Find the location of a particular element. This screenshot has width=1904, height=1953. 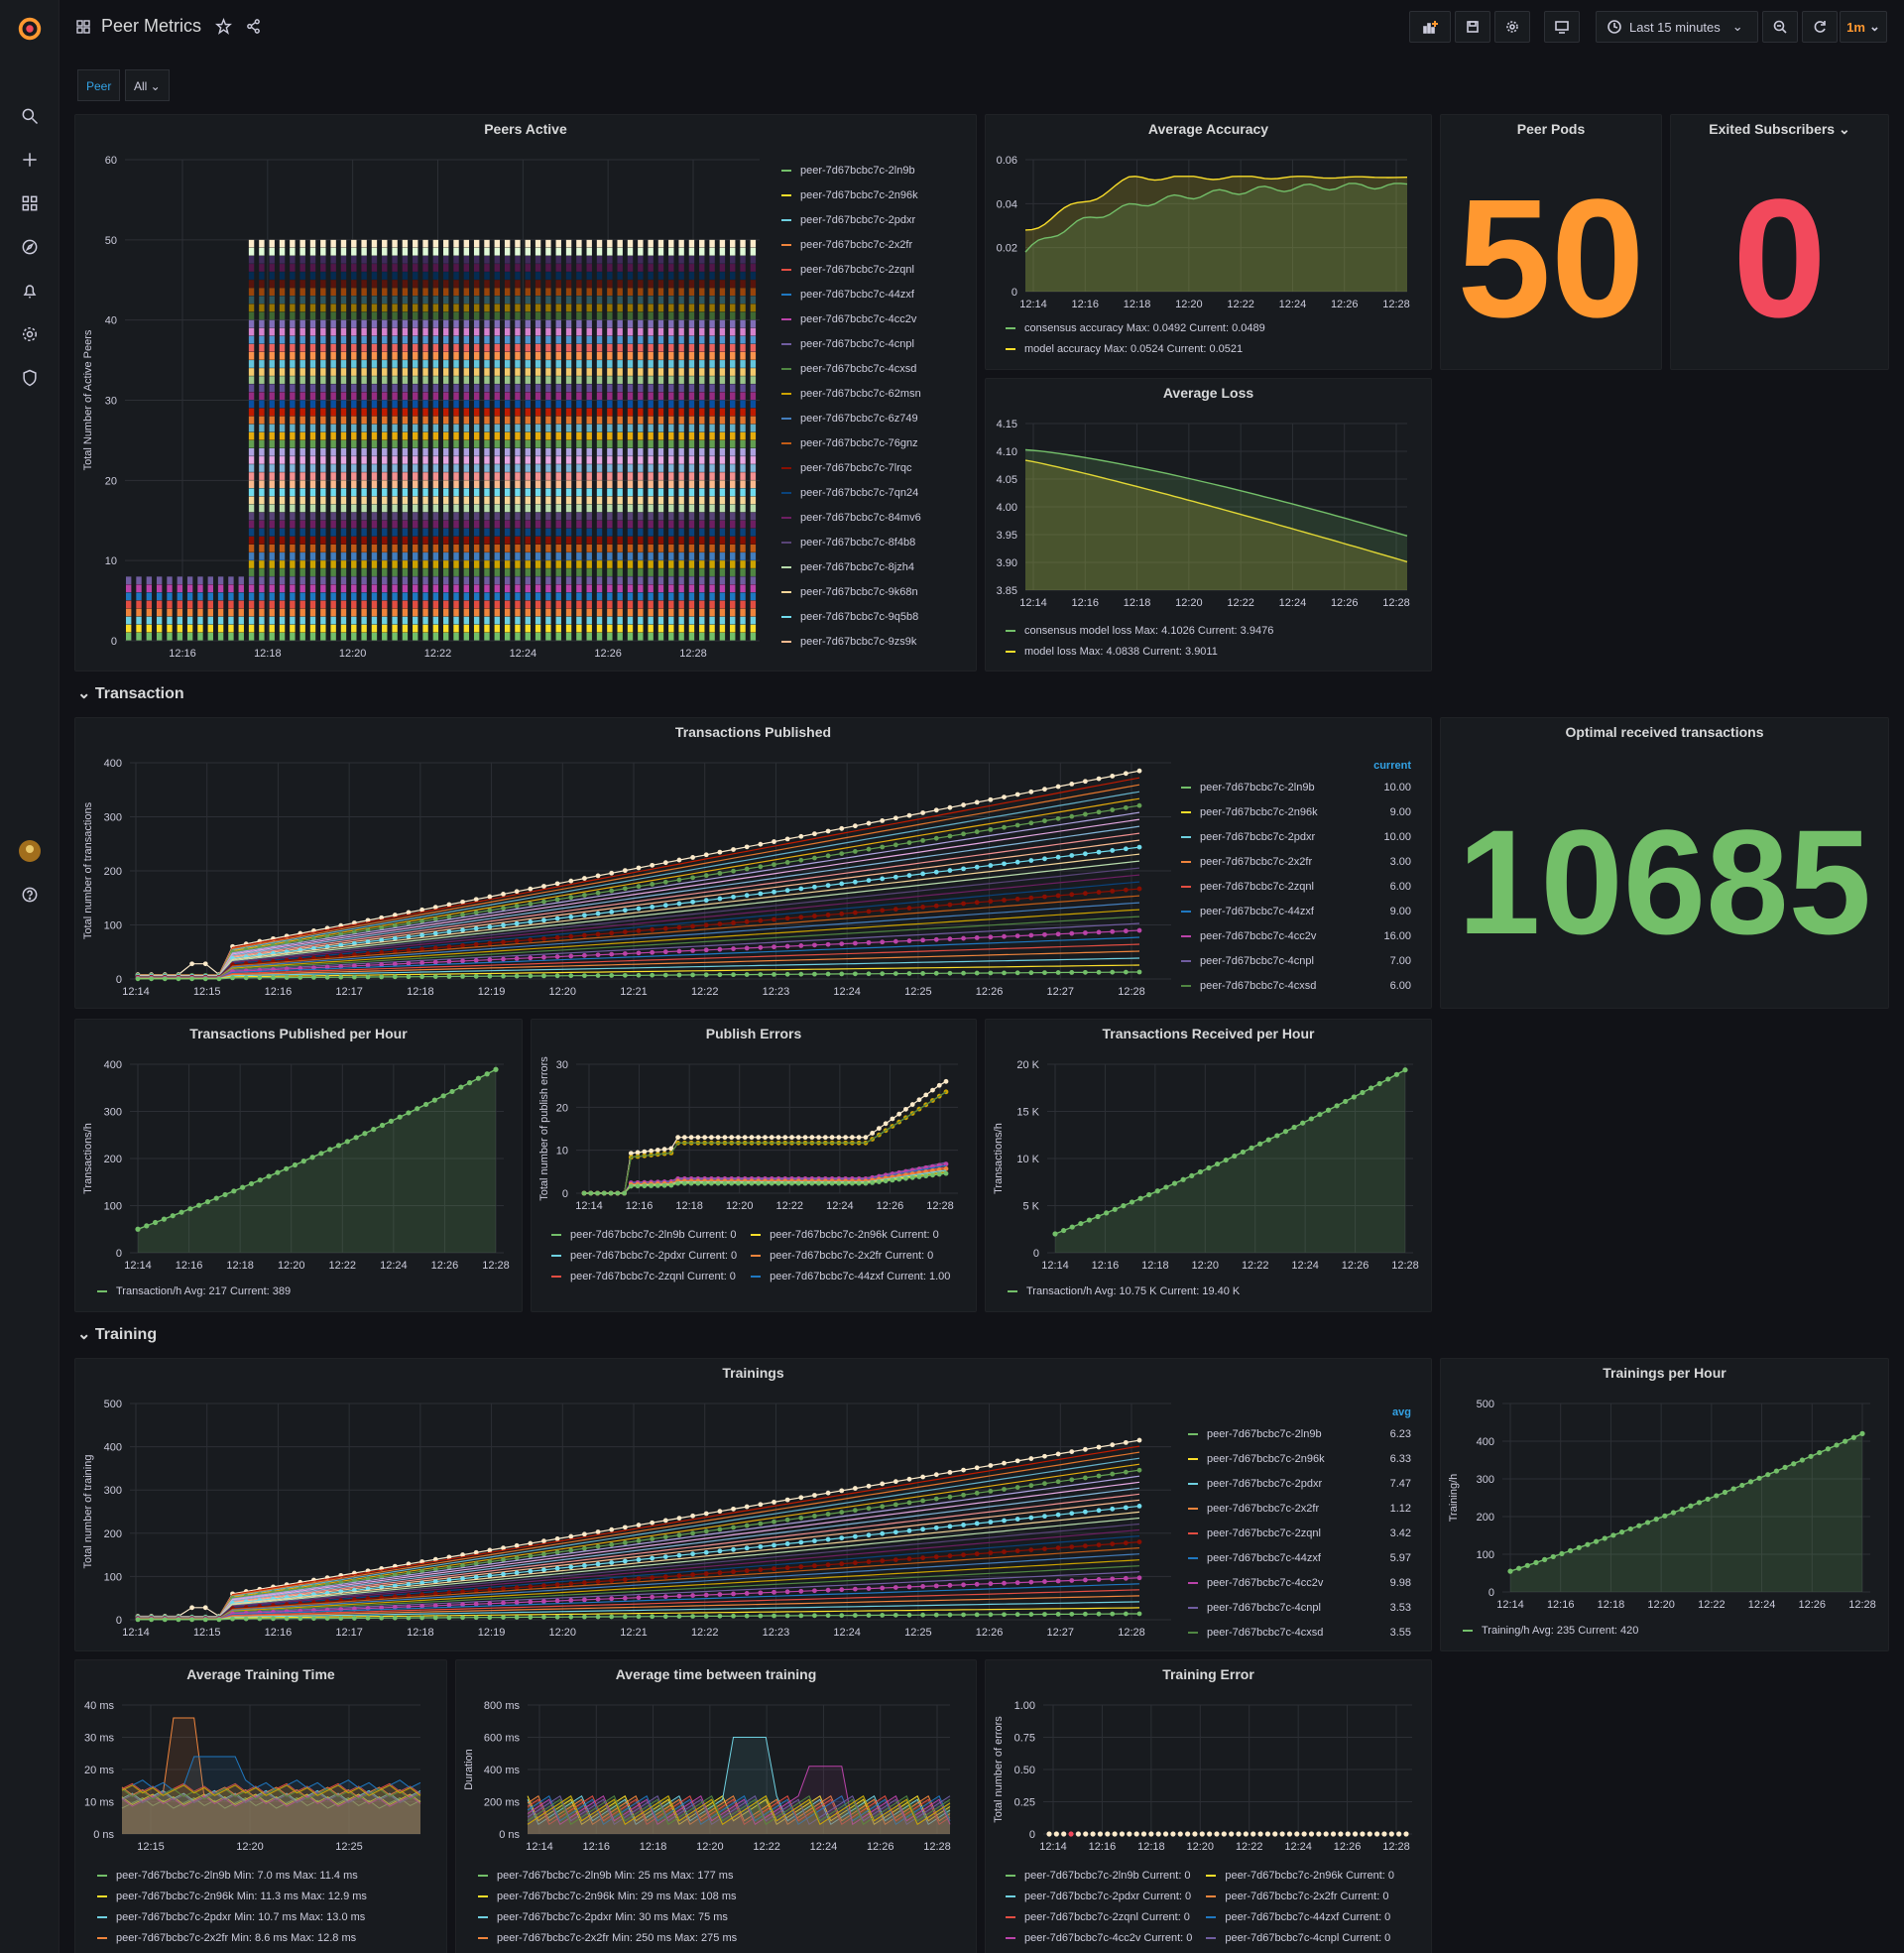

legend-item: peer-7d67bcbc7c-2zqnl is located at coordinates (873, 269).